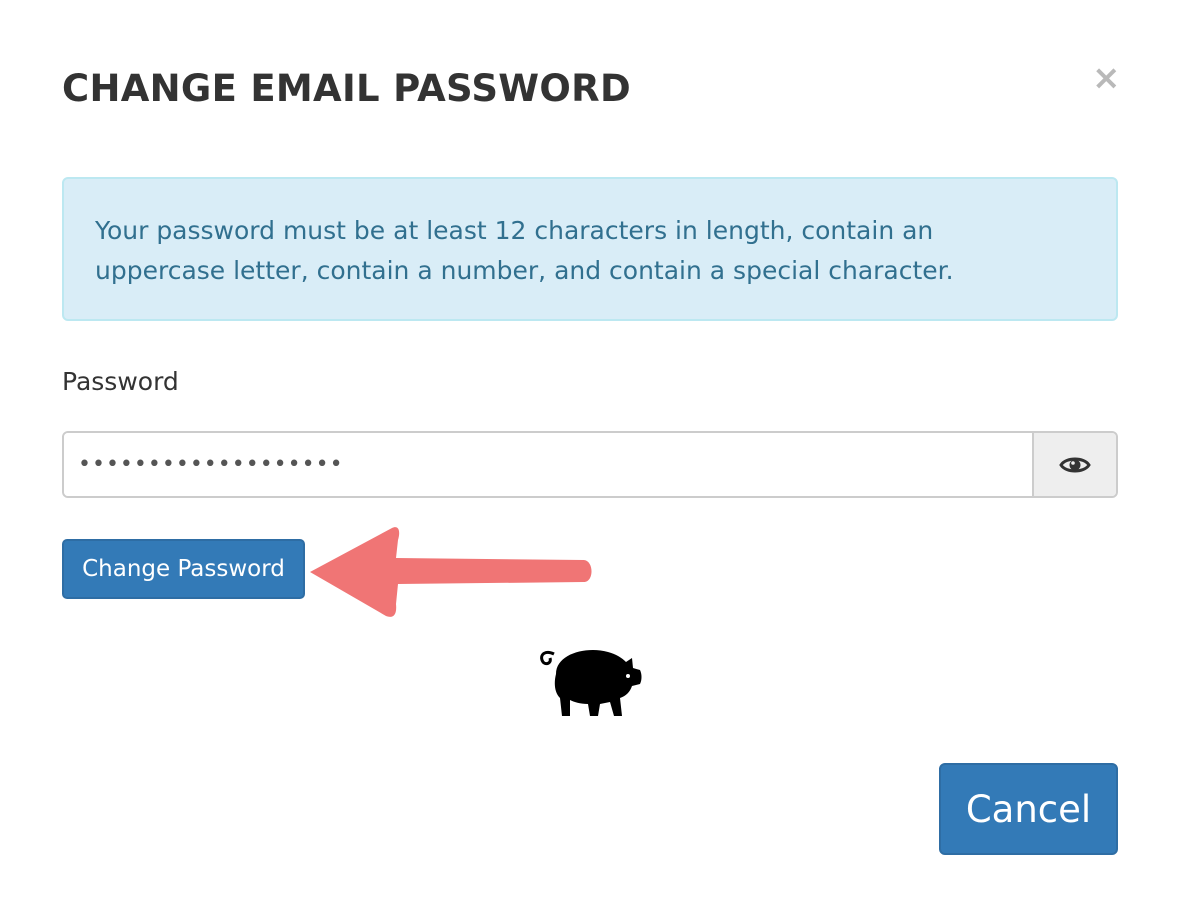  I want to click on password-label: Password, so click(120, 381).